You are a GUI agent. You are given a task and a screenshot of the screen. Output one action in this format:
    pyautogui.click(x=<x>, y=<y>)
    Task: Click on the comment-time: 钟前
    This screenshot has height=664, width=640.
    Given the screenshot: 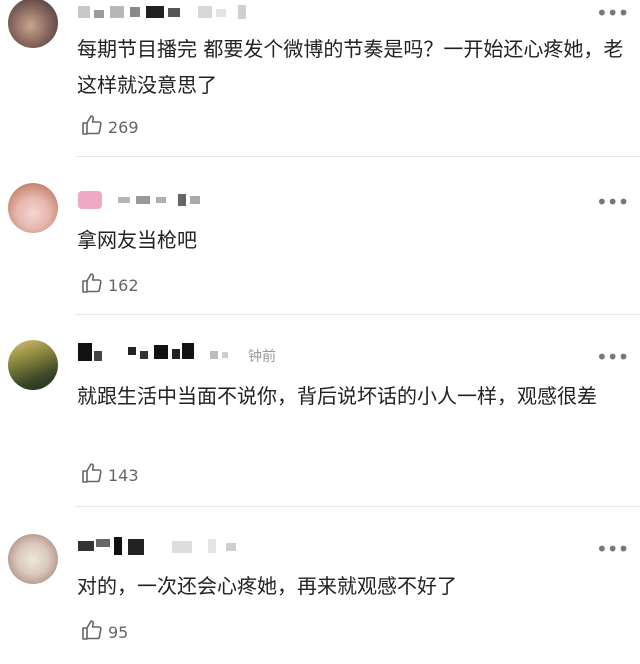 What is the action you would take?
    pyautogui.click(x=262, y=357)
    